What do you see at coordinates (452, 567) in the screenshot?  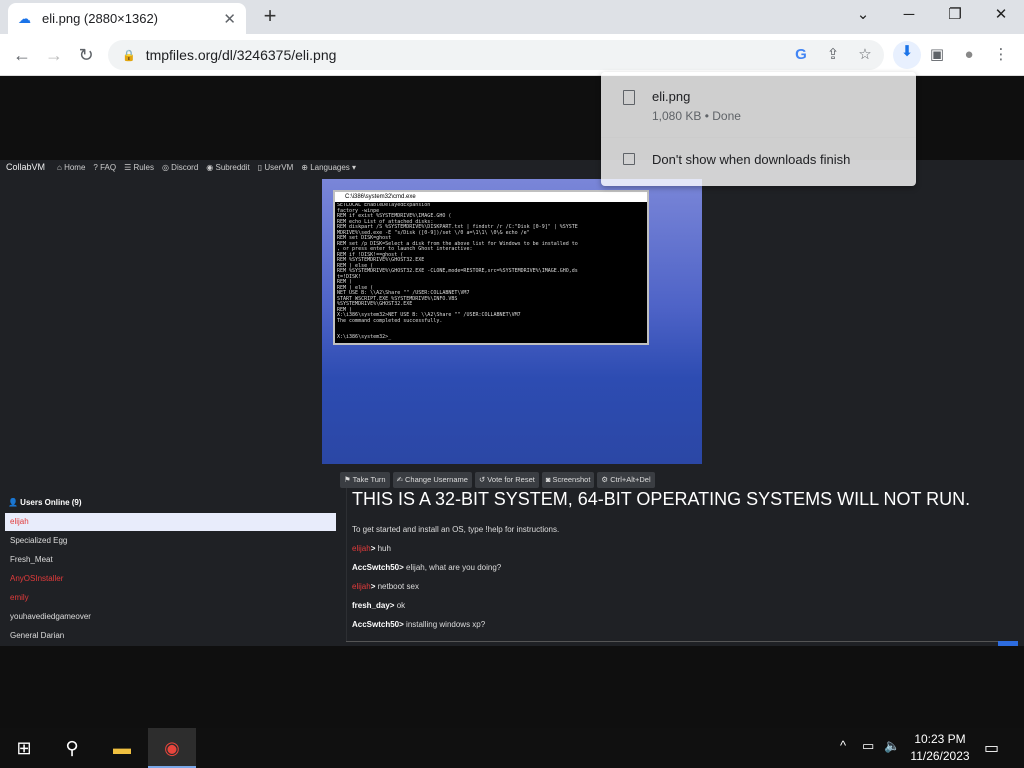 I see `chat-text: elijah, what are you doing?` at bounding box center [452, 567].